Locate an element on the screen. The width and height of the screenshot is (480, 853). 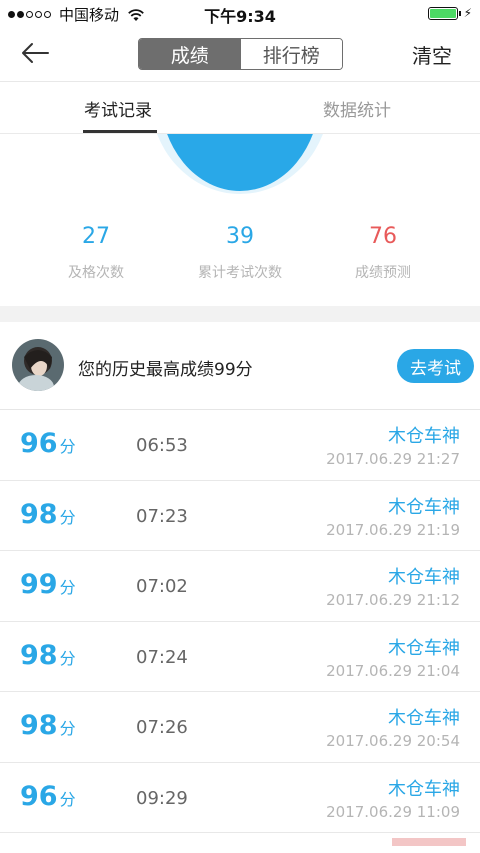
tab-bar: 考试记录 数据统计 is located at coordinates (240, 108).